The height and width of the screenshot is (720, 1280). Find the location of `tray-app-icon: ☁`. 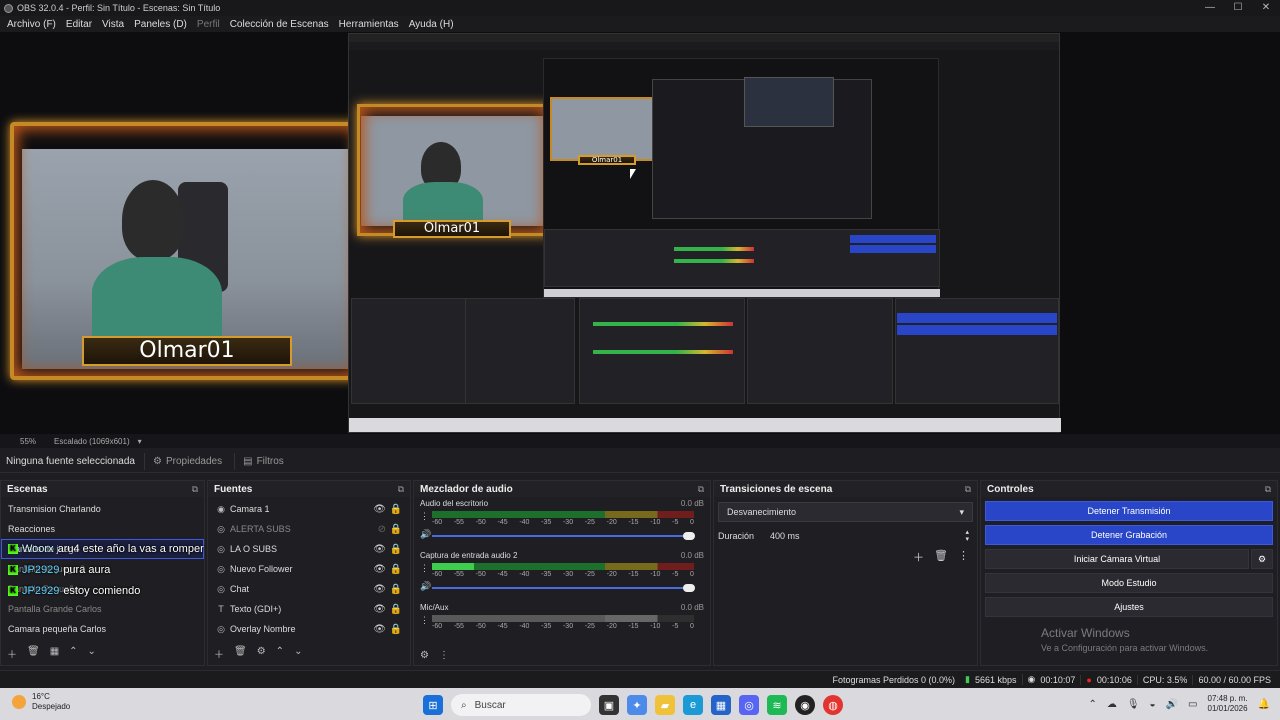

tray-app-icon: ☁ is located at coordinates (1112, 704).